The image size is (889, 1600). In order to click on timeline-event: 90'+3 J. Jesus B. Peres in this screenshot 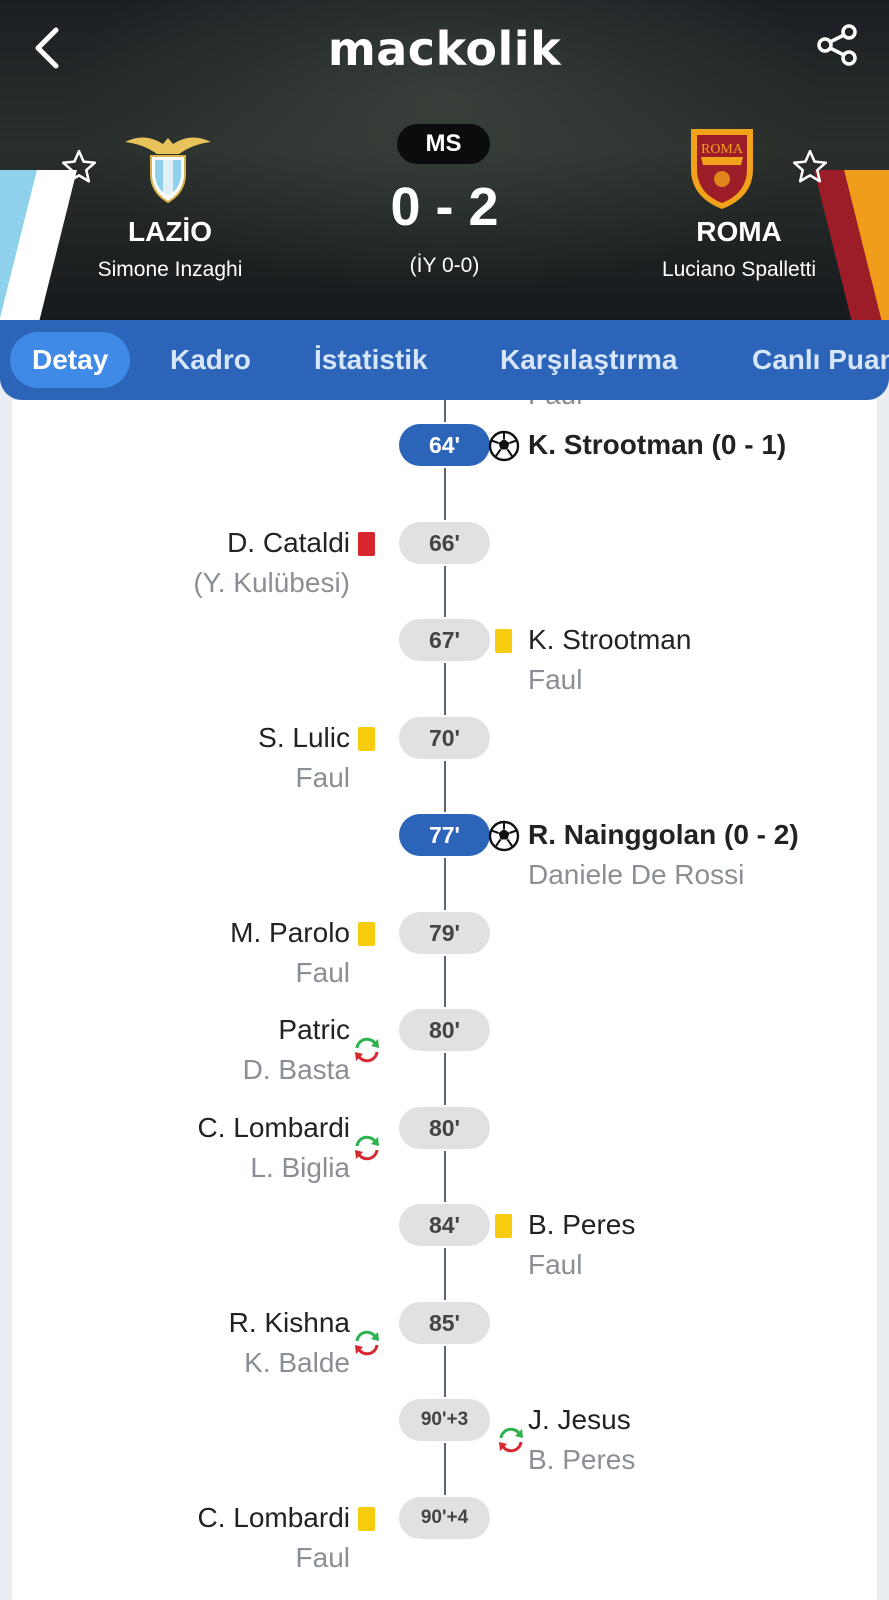, I will do `click(444, 1444)`.